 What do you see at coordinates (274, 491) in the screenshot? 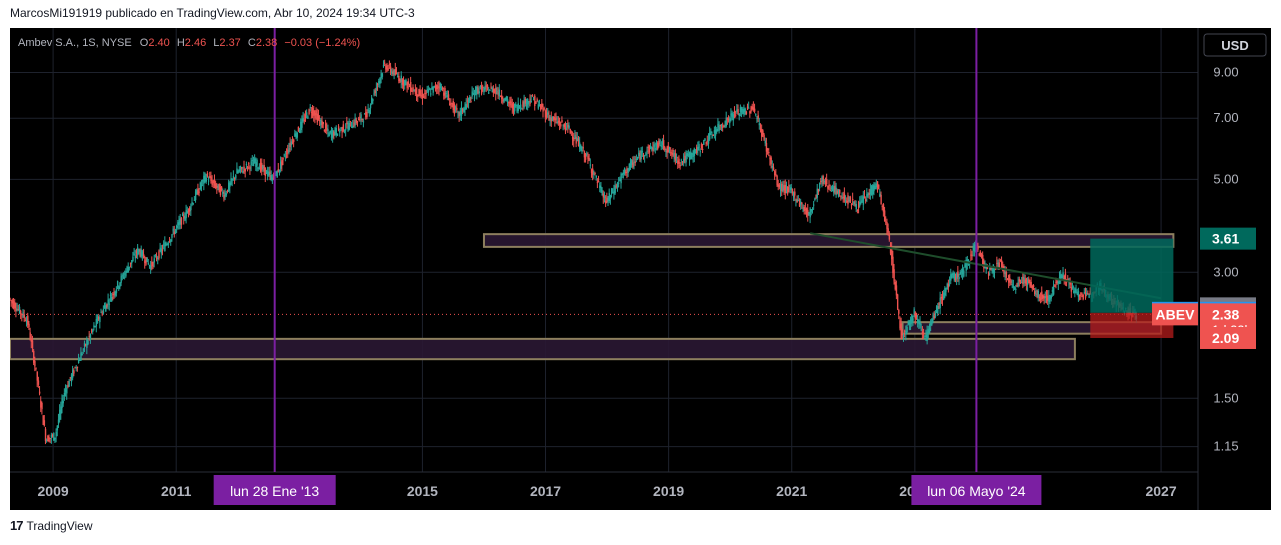
I see `vertical-marker-label: lun 28 Ene '13` at bounding box center [274, 491].